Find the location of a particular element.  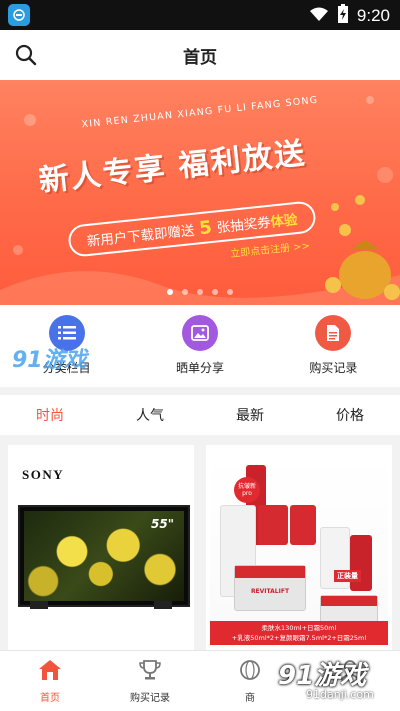

globe-icon is located at coordinates (250, 672).